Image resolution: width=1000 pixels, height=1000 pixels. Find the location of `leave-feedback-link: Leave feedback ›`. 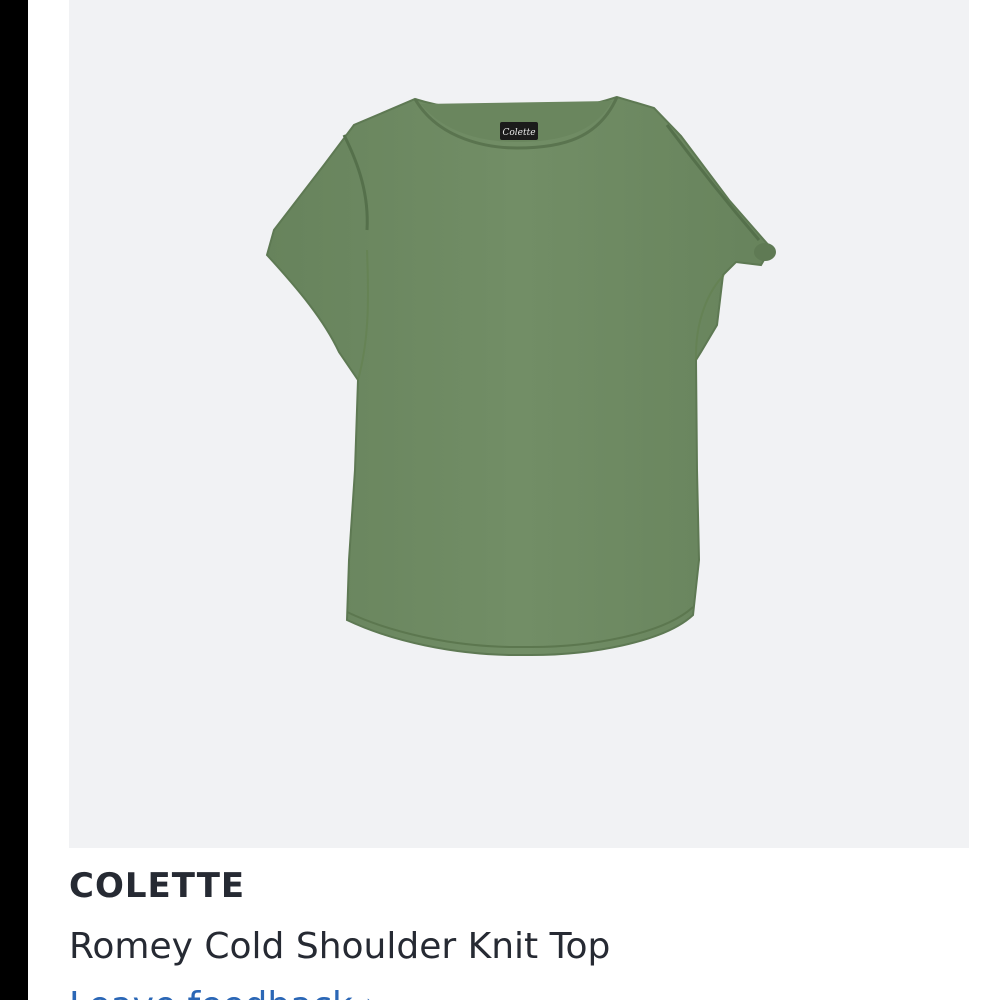

leave-feedback-link: Leave feedback › is located at coordinates (224, 992).